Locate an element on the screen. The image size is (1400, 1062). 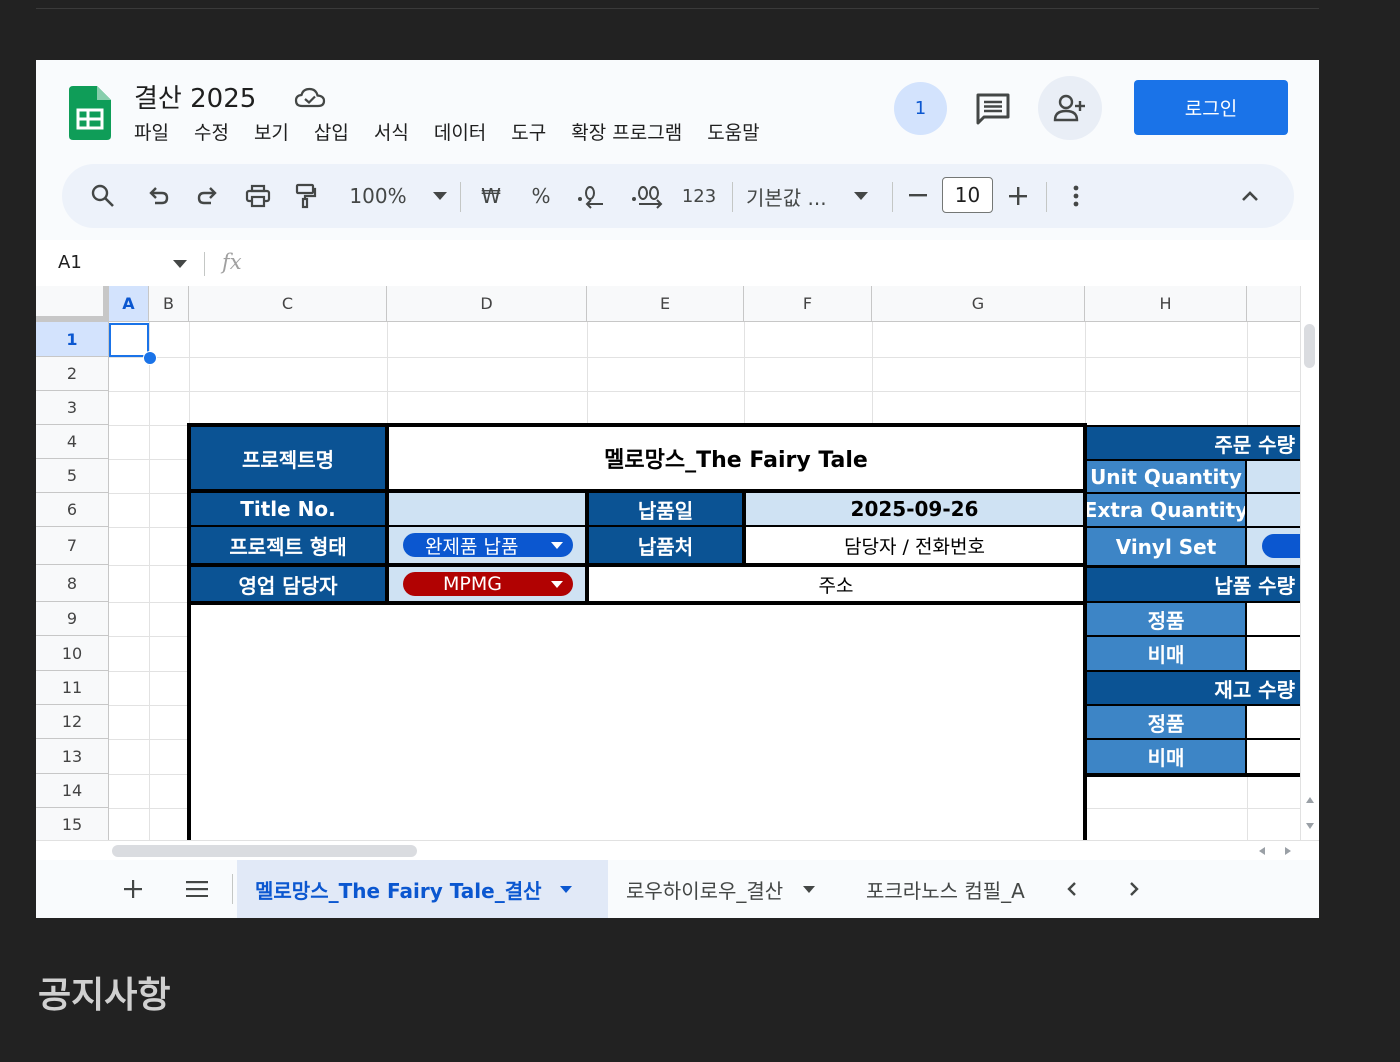
sales-manager-label: 영업 담당자 is located at coordinates (288, 584).